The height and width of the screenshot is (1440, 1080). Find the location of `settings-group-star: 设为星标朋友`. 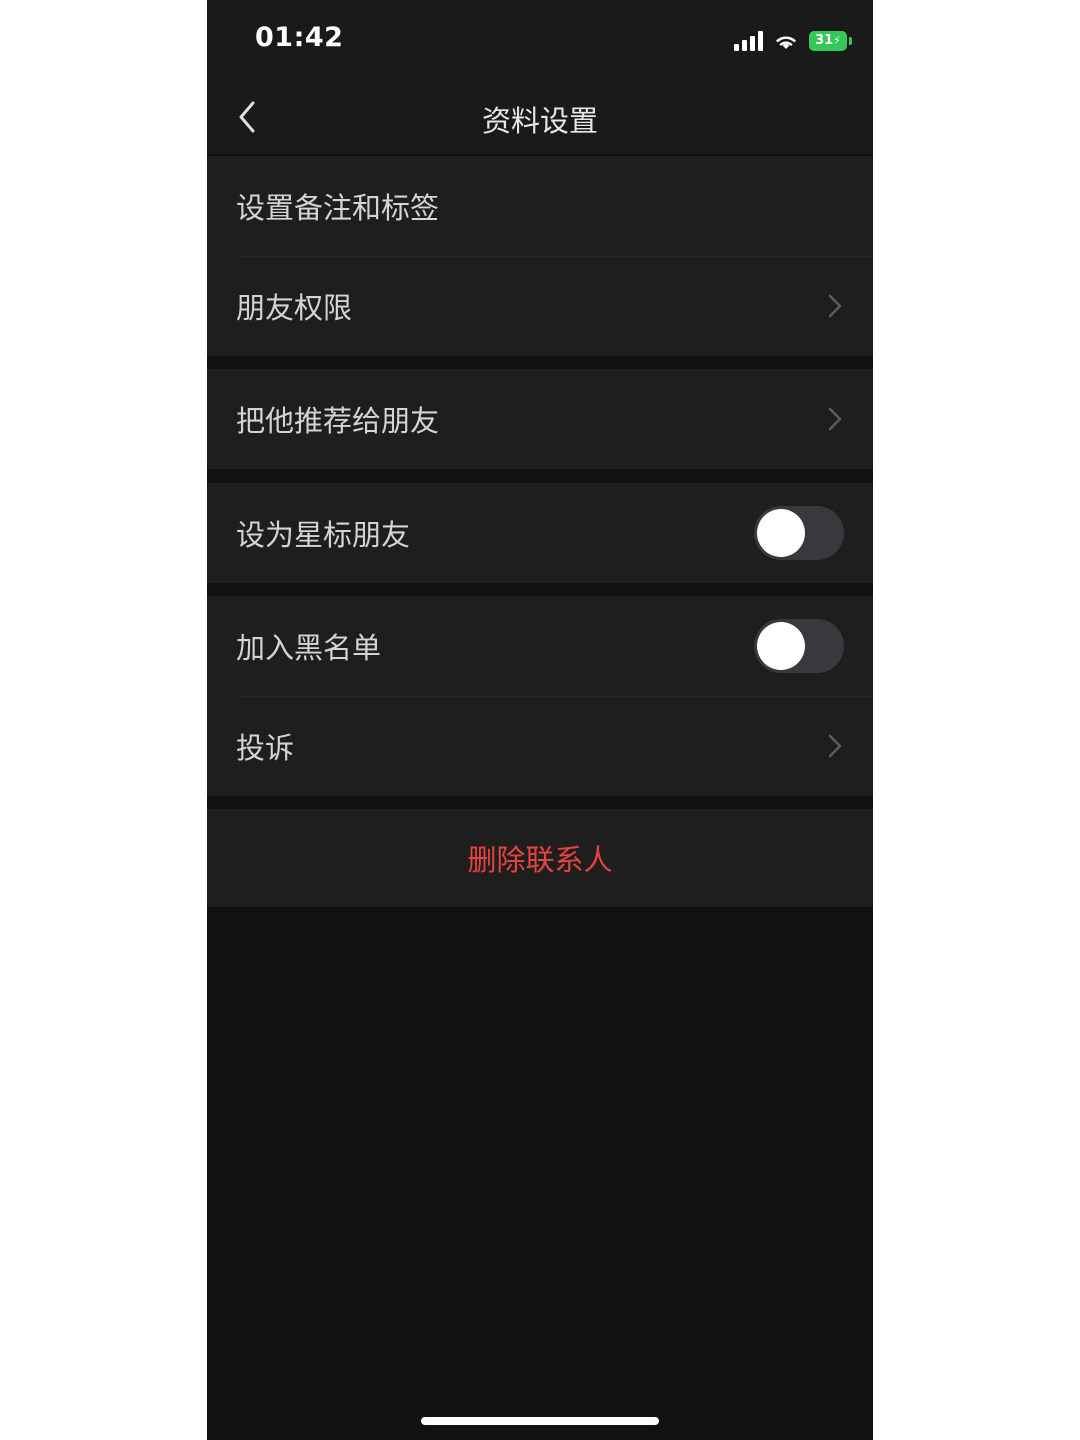

settings-group-star: 设为星标朋友 is located at coordinates (540, 533).